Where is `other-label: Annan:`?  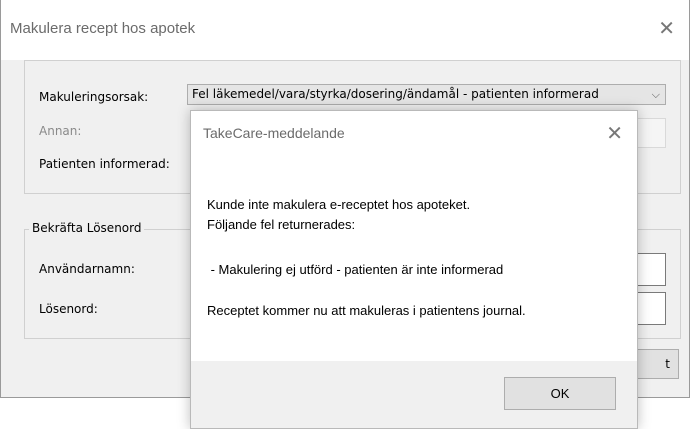 other-label: Annan: is located at coordinates (60, 131).